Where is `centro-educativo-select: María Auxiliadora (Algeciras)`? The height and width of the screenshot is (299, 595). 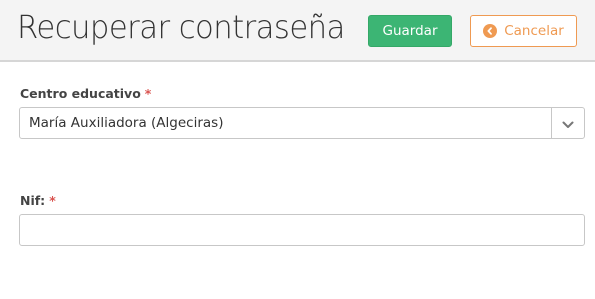
centro-educativo-select: María Auxiliadora (Algeciras) is located at coordinates (302, 123).